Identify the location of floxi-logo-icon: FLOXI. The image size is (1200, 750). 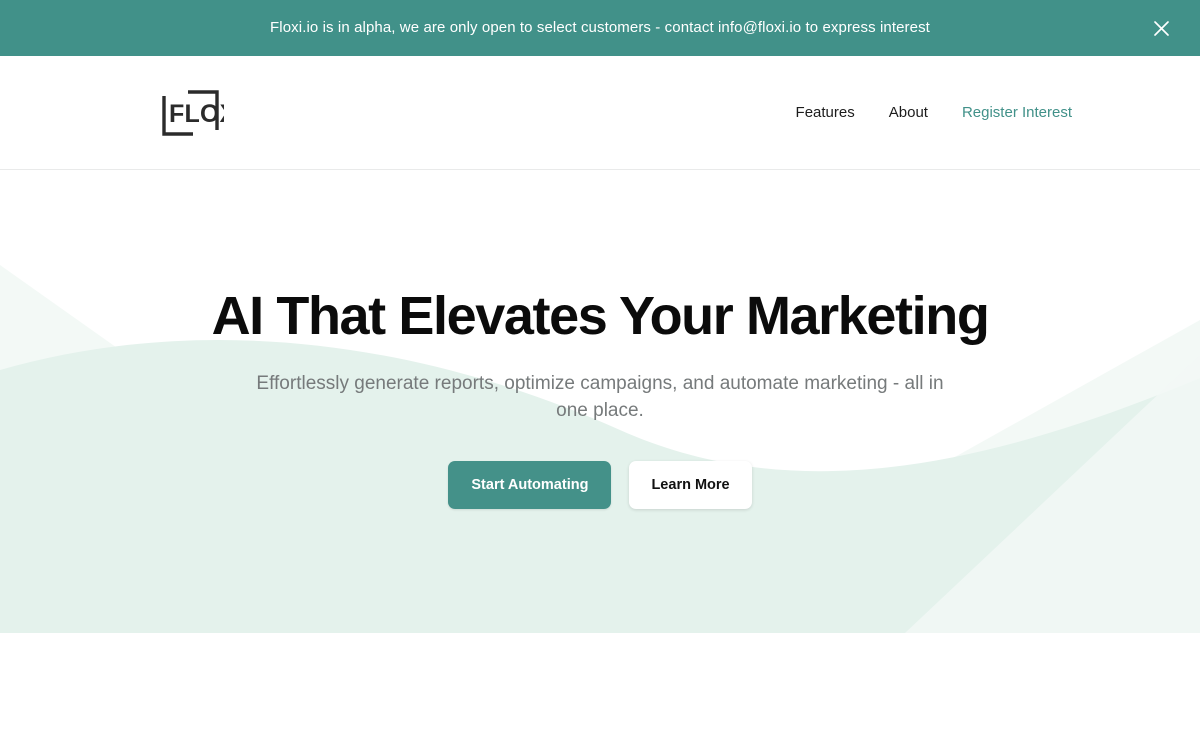
(193, 112).